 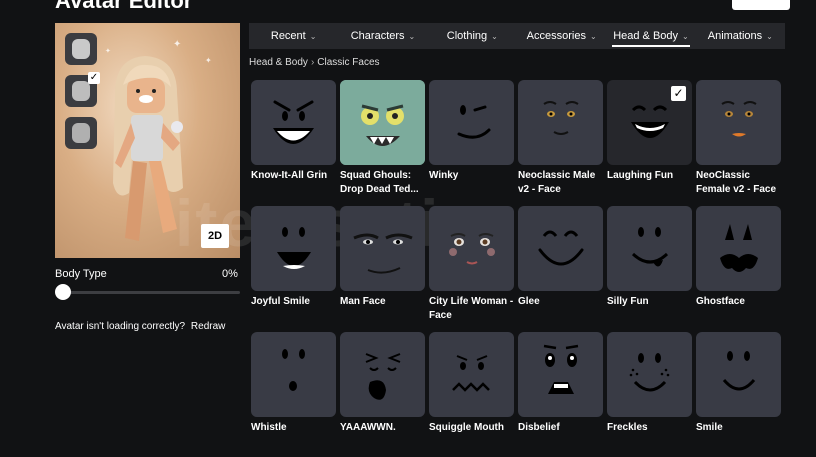 I want to click on squiggle-mouth-face-icon, so click(x=471, y=373).